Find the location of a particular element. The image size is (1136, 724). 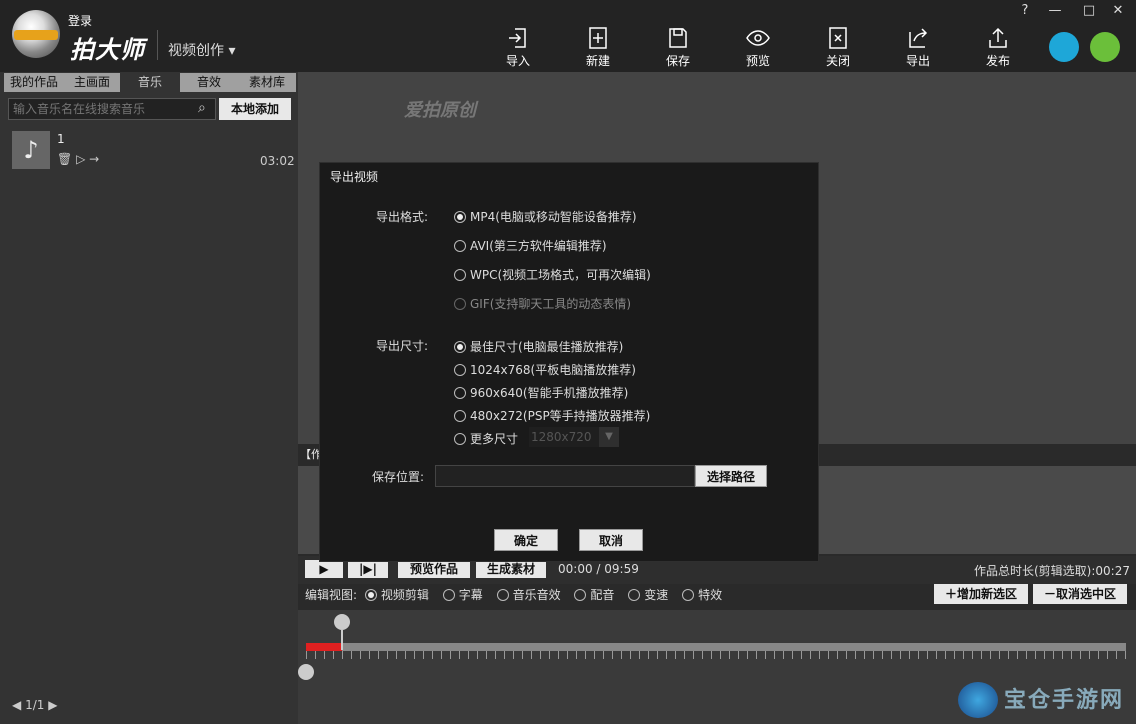

preview-label: 预览 is located at coordinates (757, 61).